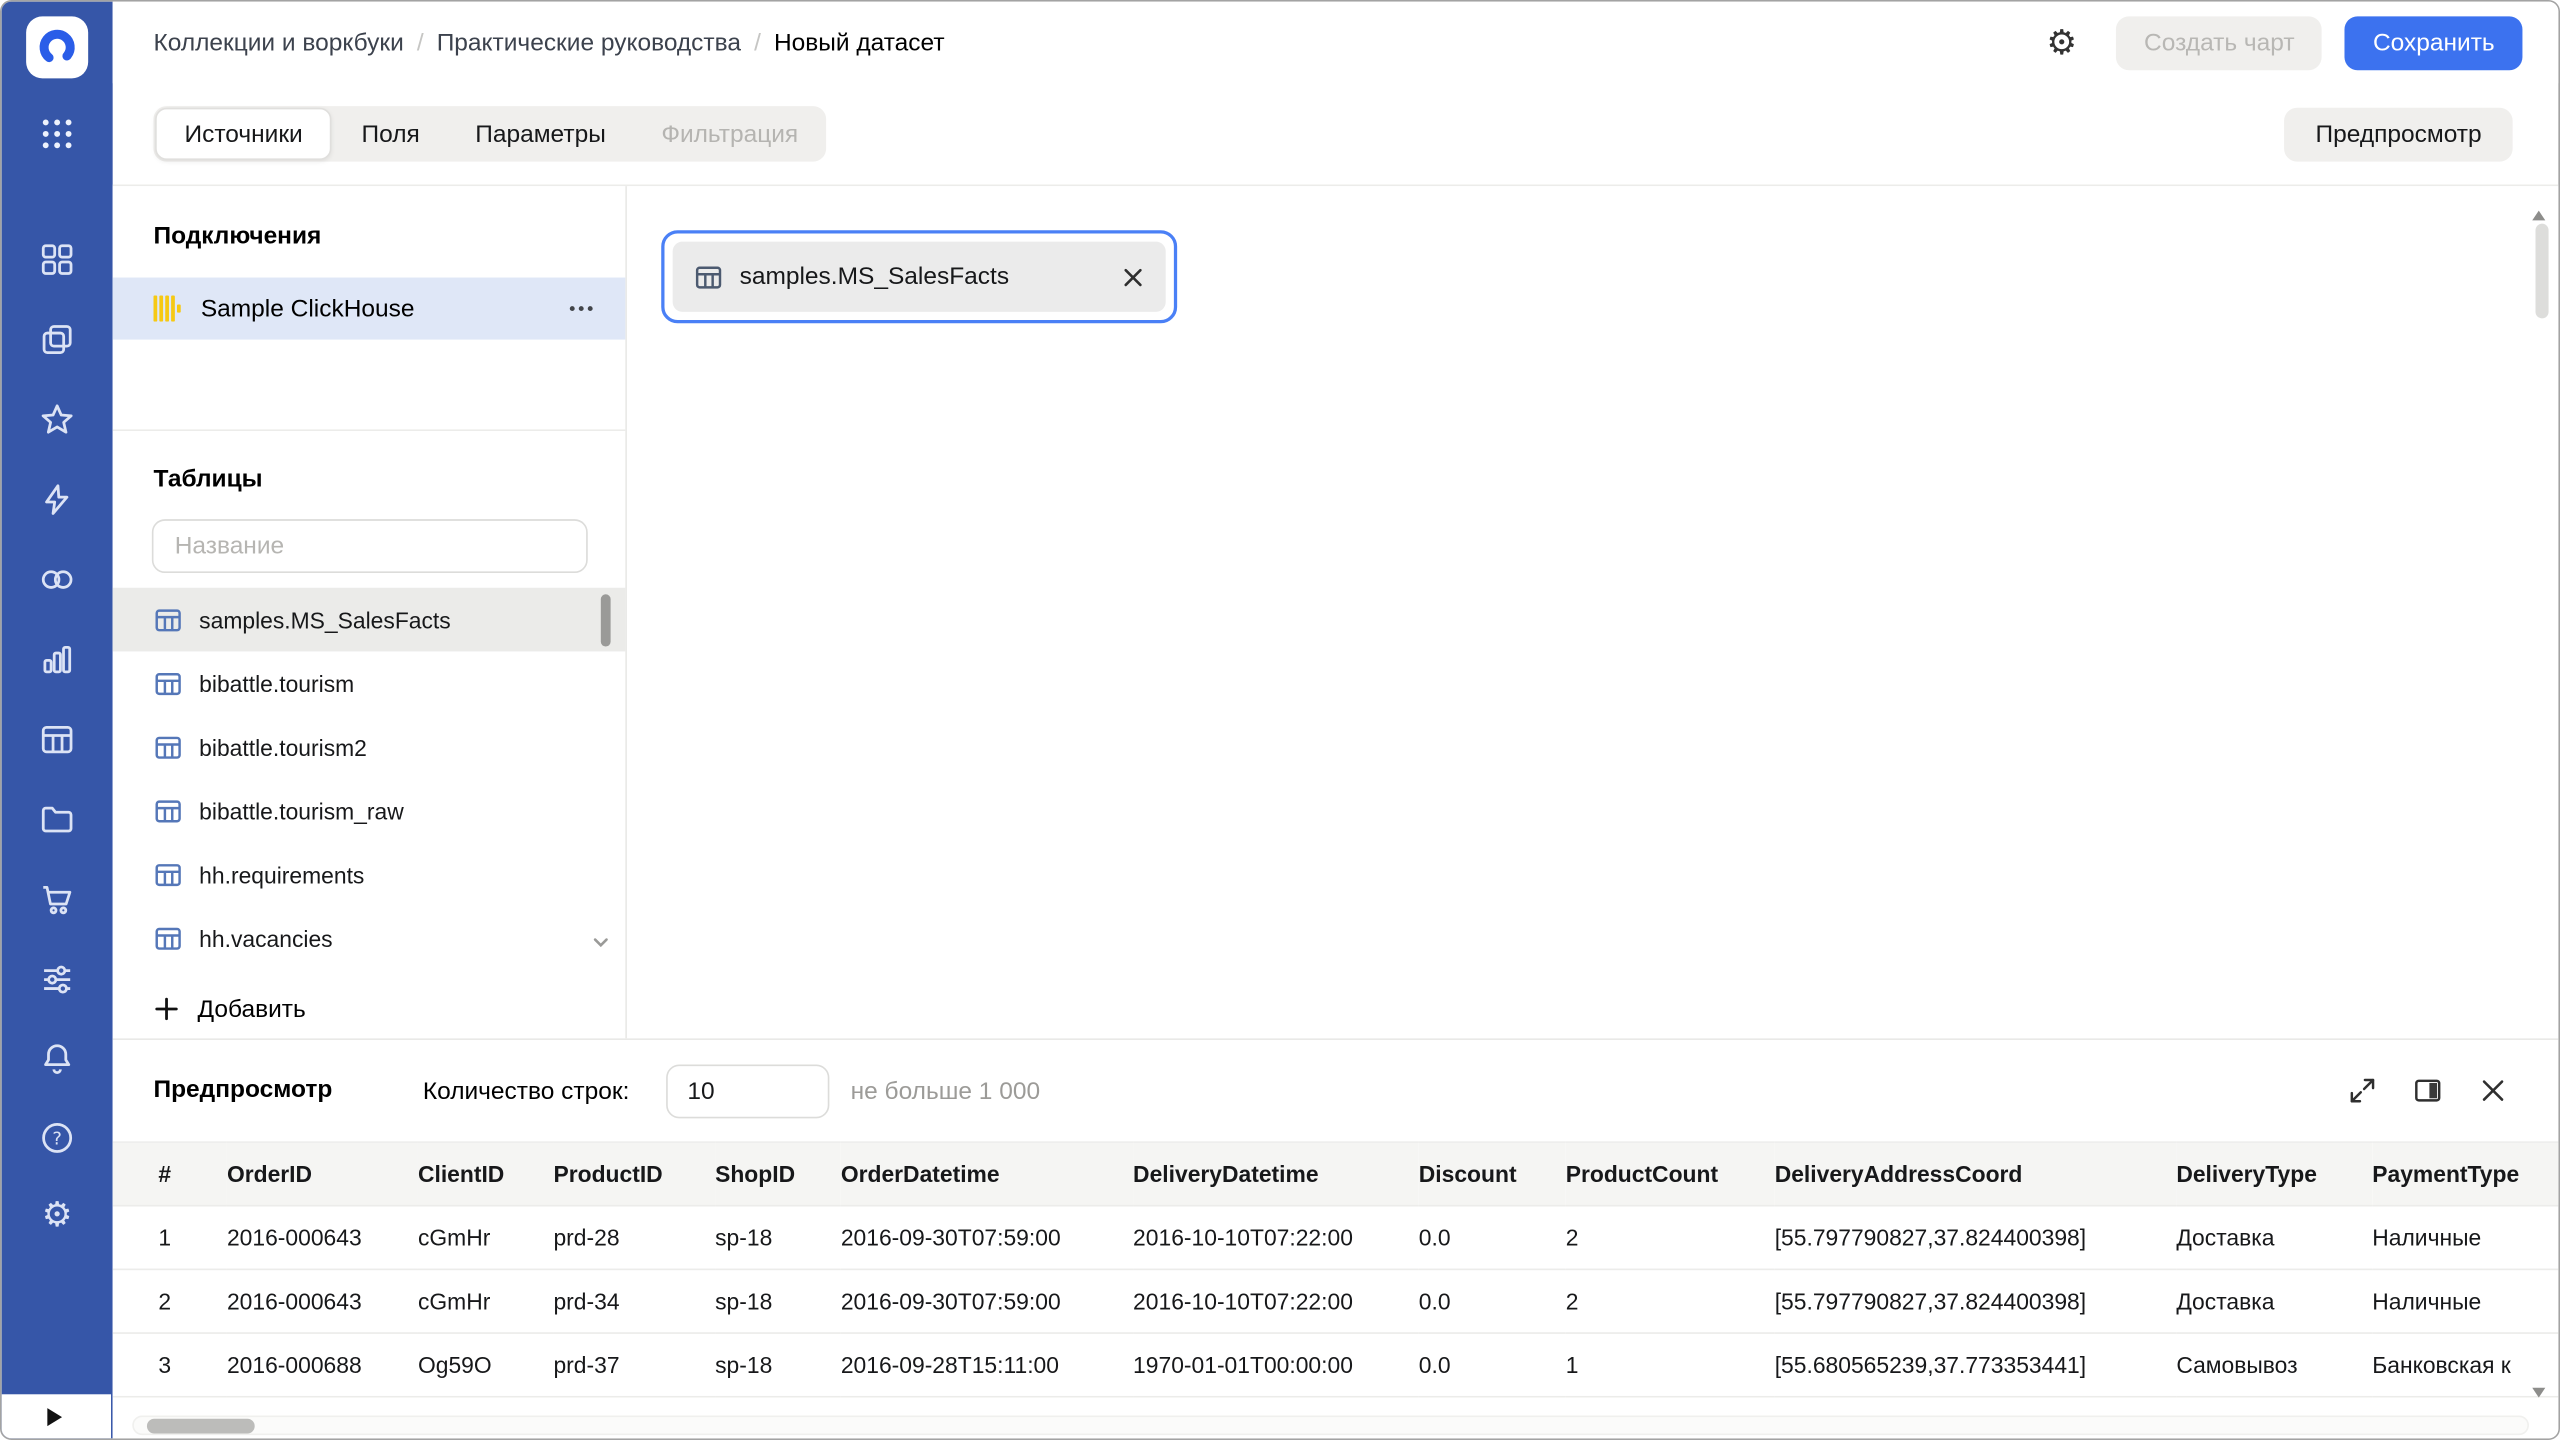 The image size is (2560, 1440). Describe the element at coordinates (485, 1365) in the screenshot. I see `table-cell: Og59O` at that location.